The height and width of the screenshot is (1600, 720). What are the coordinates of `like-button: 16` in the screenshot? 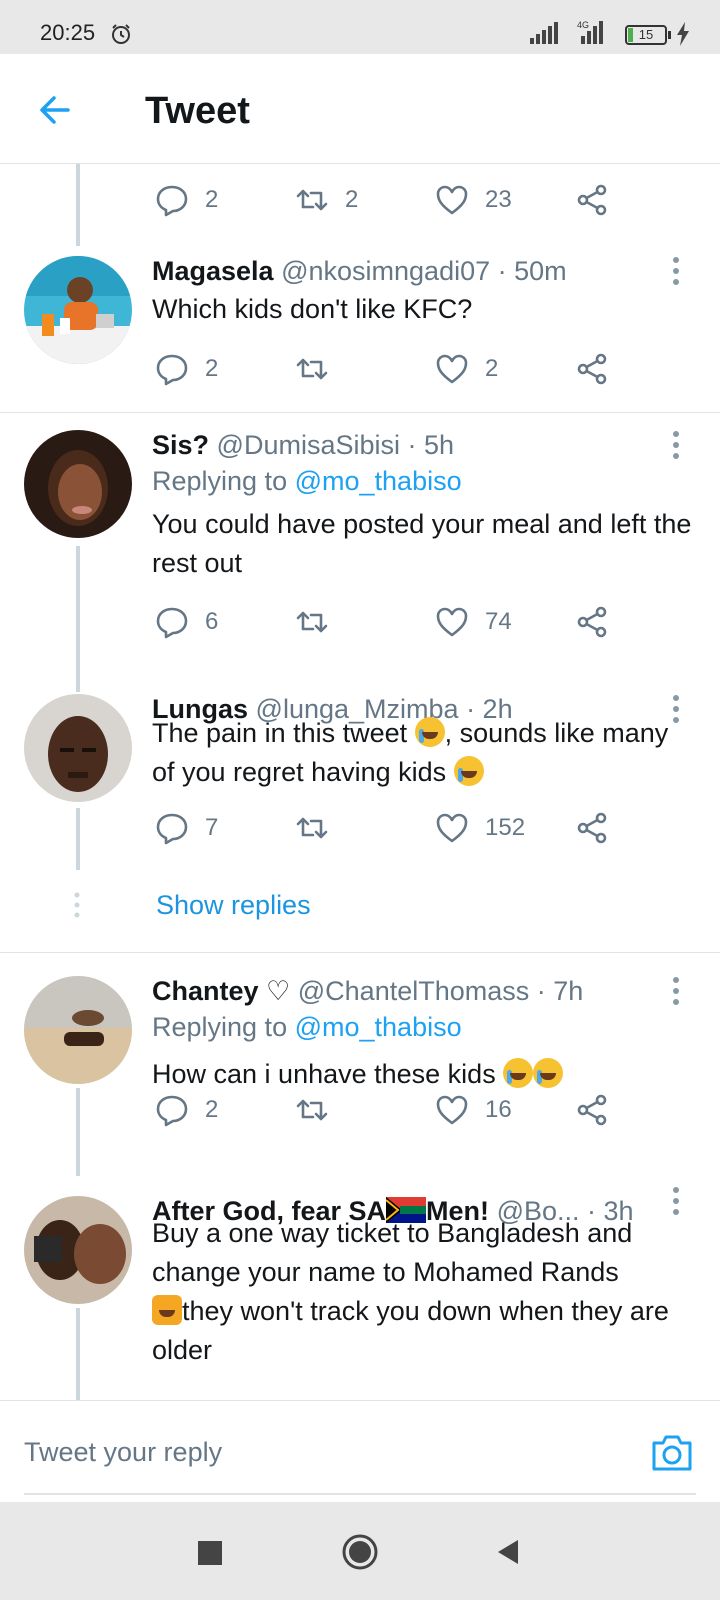 It's located at (473, 1110).